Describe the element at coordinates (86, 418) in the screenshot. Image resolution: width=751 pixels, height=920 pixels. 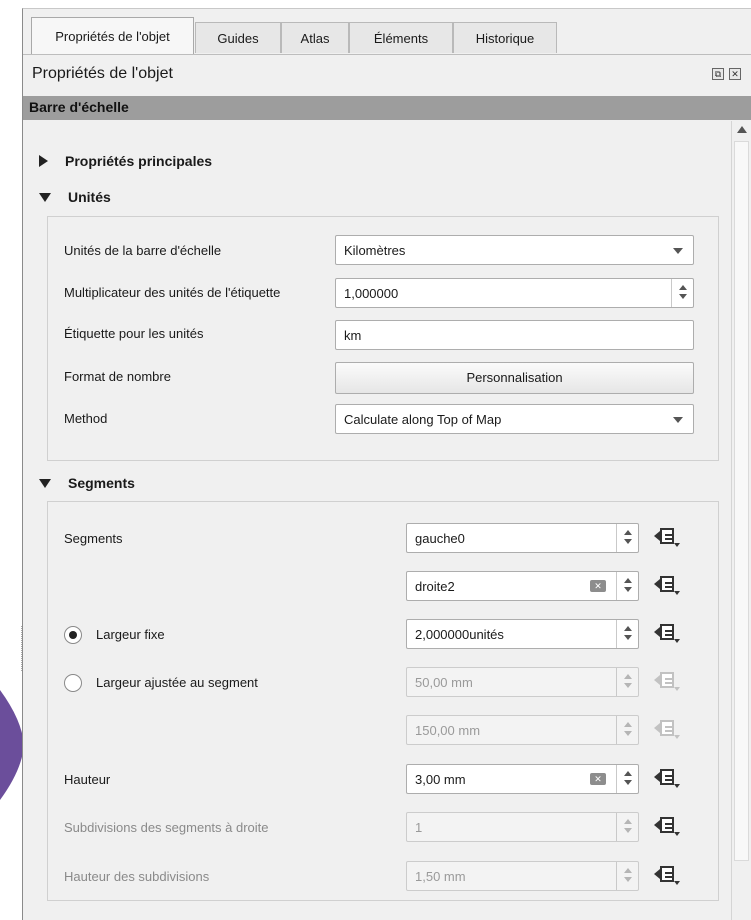
I see `method-label: Method` at that location.